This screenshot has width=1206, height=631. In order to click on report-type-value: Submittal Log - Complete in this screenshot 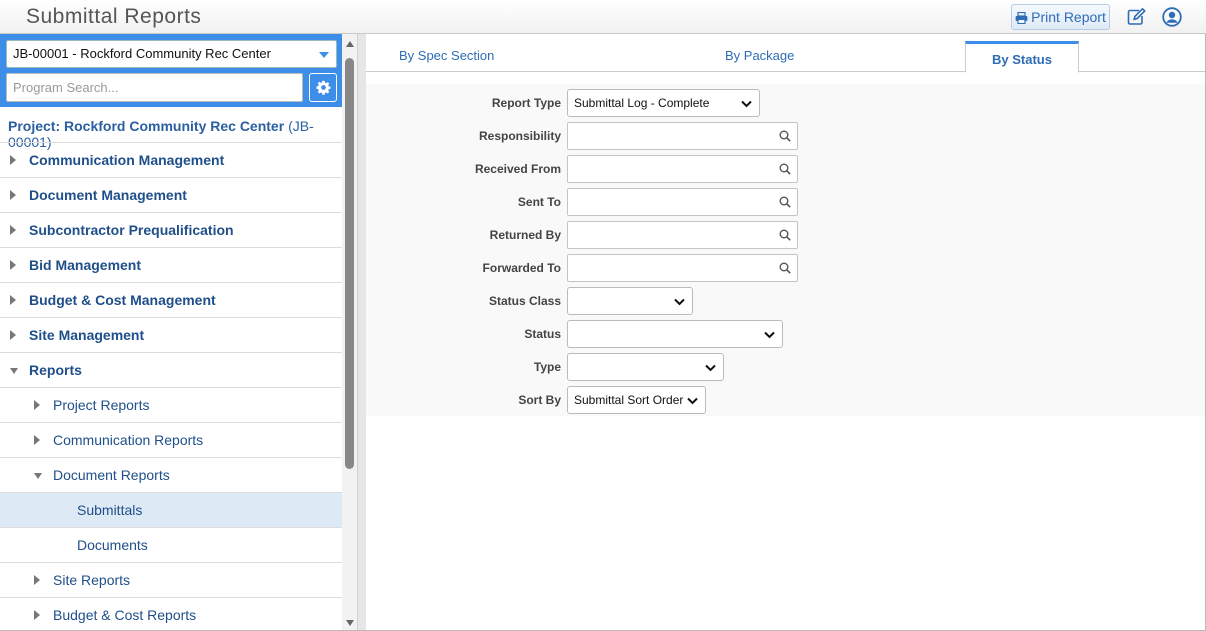, I will do `click(642, 103)`.